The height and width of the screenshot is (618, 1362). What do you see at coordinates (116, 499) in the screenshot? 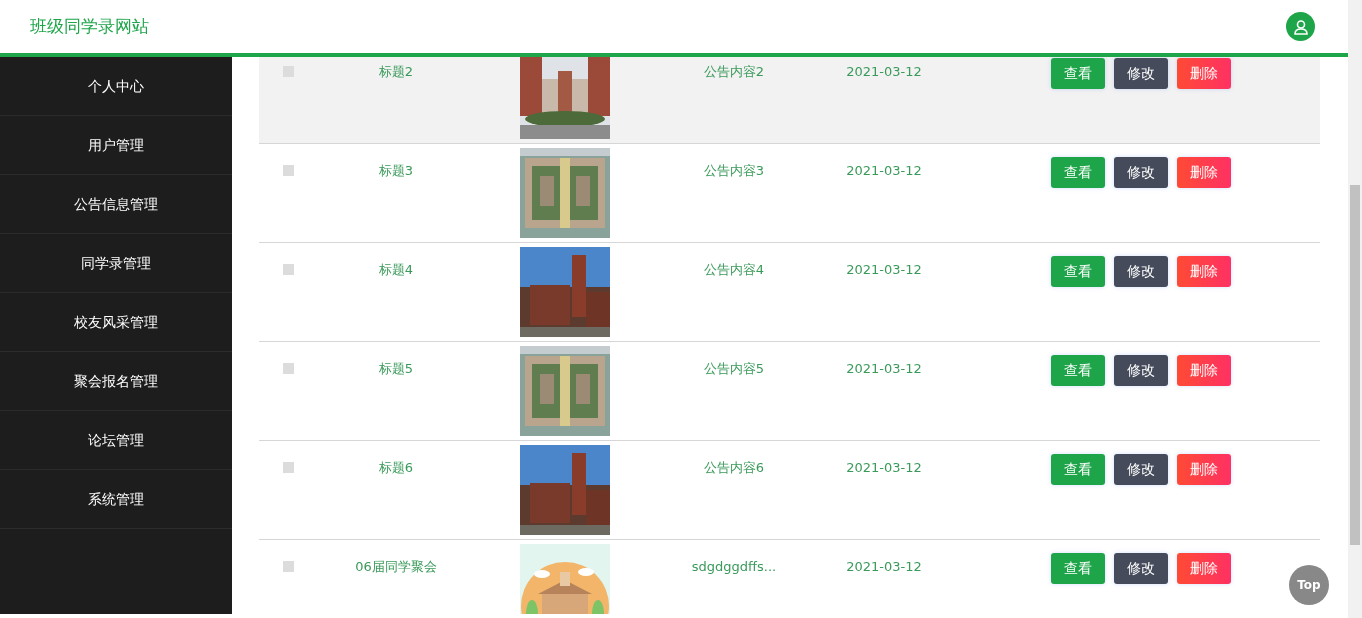
I see `sidebar-item: 系统管理` at bounding box center [116, 499].